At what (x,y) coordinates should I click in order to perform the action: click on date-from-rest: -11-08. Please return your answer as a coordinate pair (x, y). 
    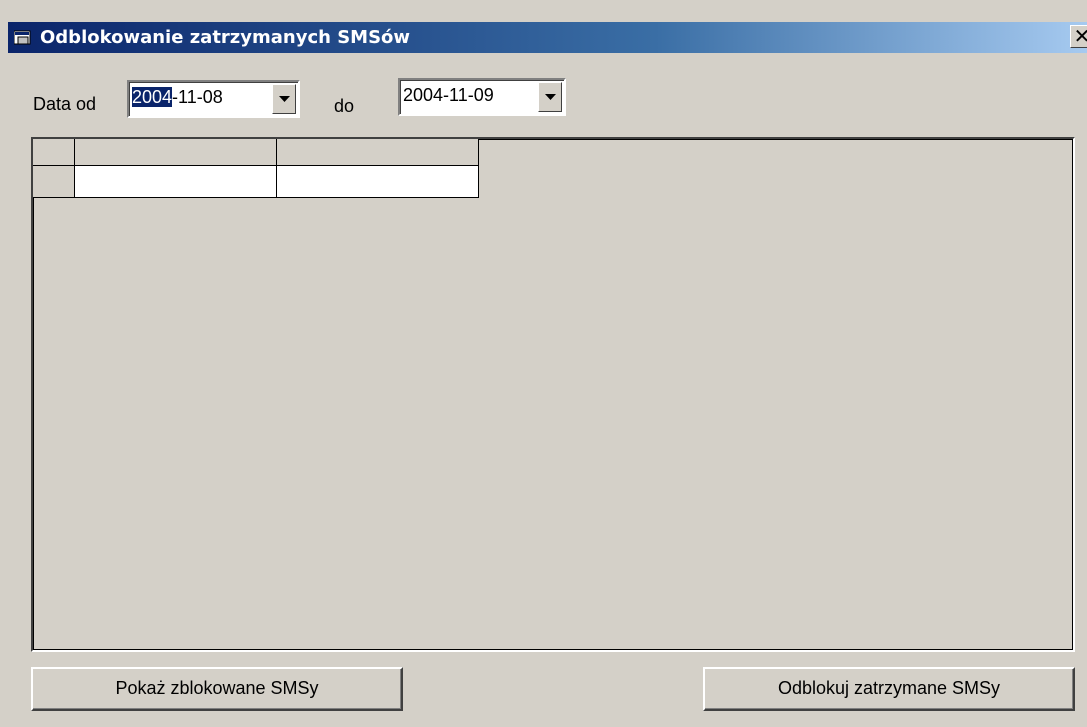
    Looking at the image, I should click on (197, 97).